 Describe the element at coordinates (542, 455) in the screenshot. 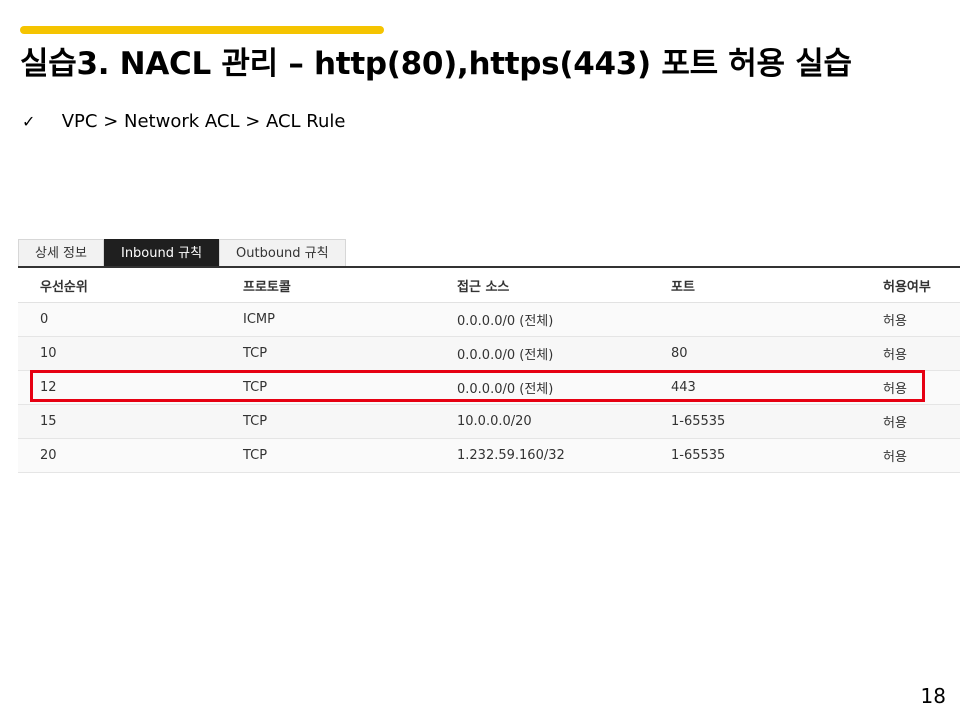

I see `cell-source: 1.232.59.160/32` at that location.